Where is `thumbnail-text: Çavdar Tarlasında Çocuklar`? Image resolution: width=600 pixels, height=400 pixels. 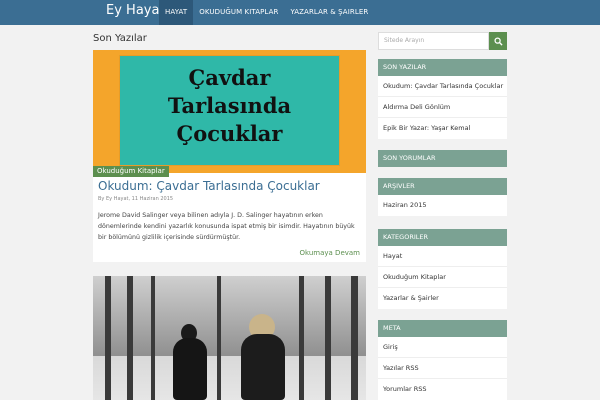
thumbnail-text: Çavdar Tarlasında Çocuklar is located at coordinates (229, 106).